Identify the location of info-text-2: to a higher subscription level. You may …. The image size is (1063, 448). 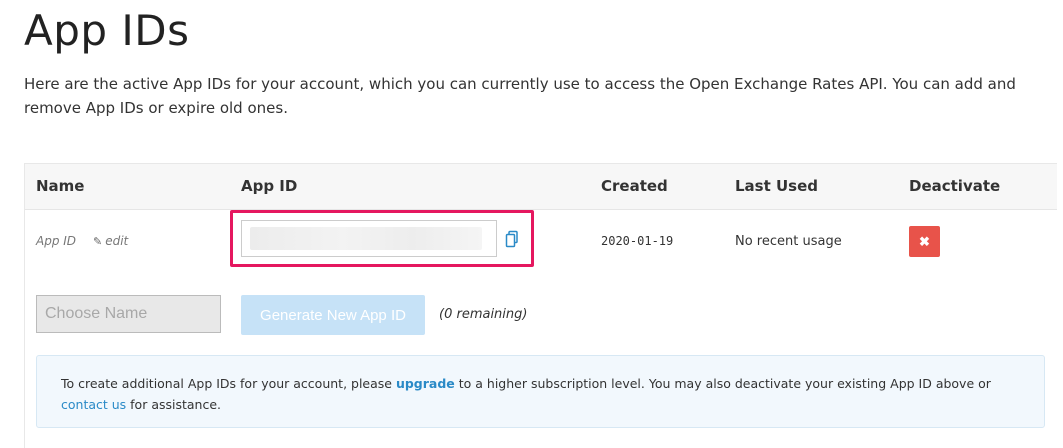
(722, 383).